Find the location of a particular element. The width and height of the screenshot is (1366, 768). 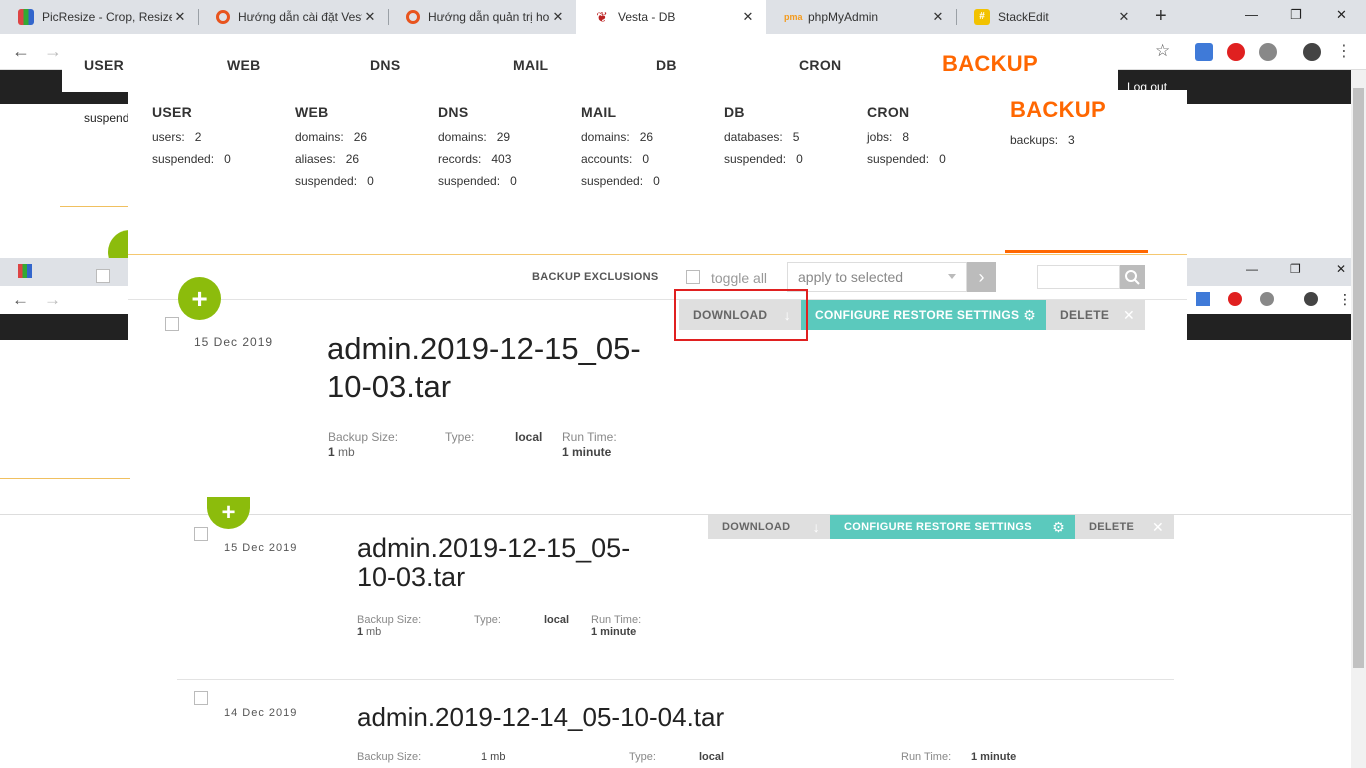

extension-icon is located at coordinates (1204, 52).